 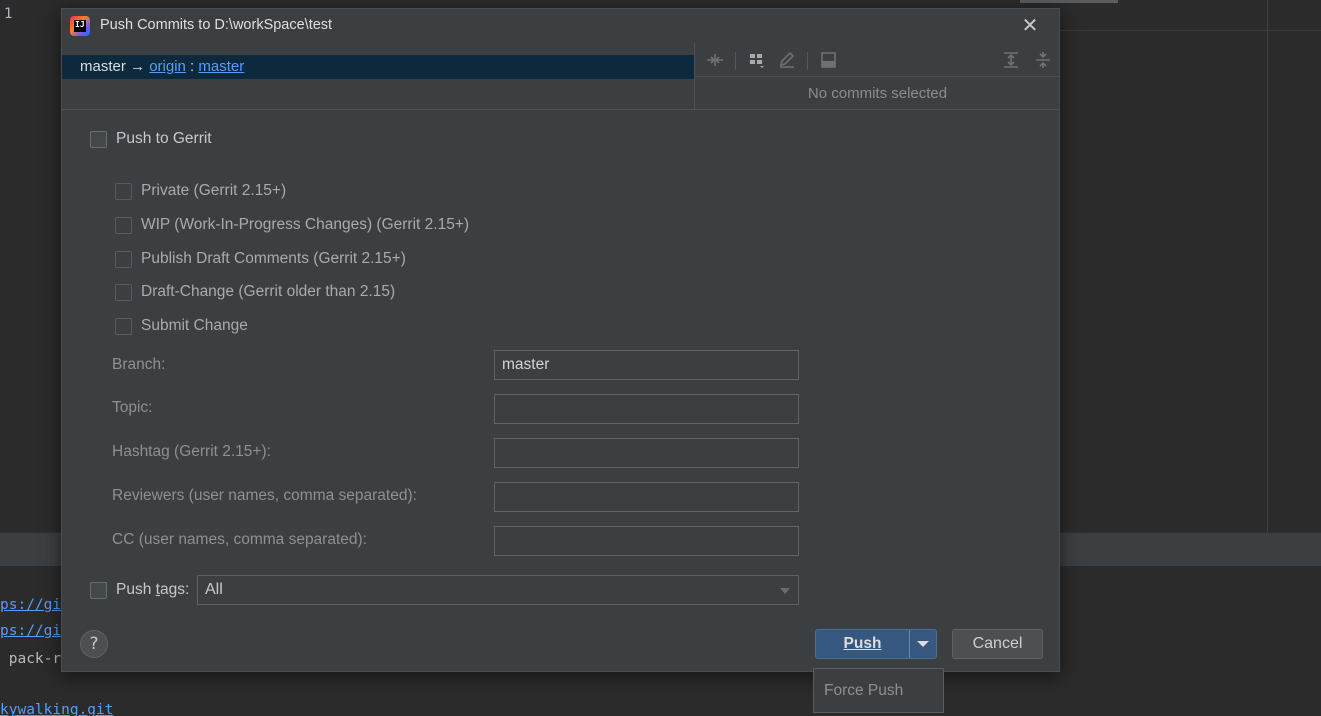 I want to click on submit-change-checkbox: Submit Change, so click(x=181, y=326).